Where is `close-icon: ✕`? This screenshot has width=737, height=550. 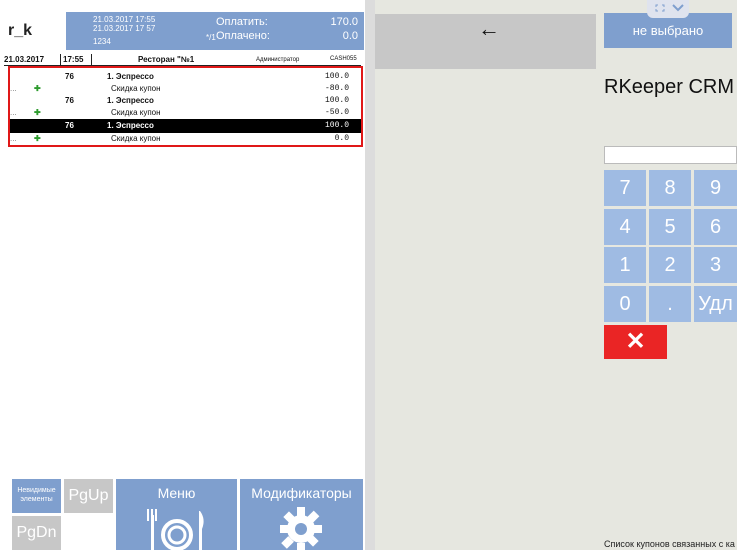
close-icon: ✕ is located at coordinates (635, 342).